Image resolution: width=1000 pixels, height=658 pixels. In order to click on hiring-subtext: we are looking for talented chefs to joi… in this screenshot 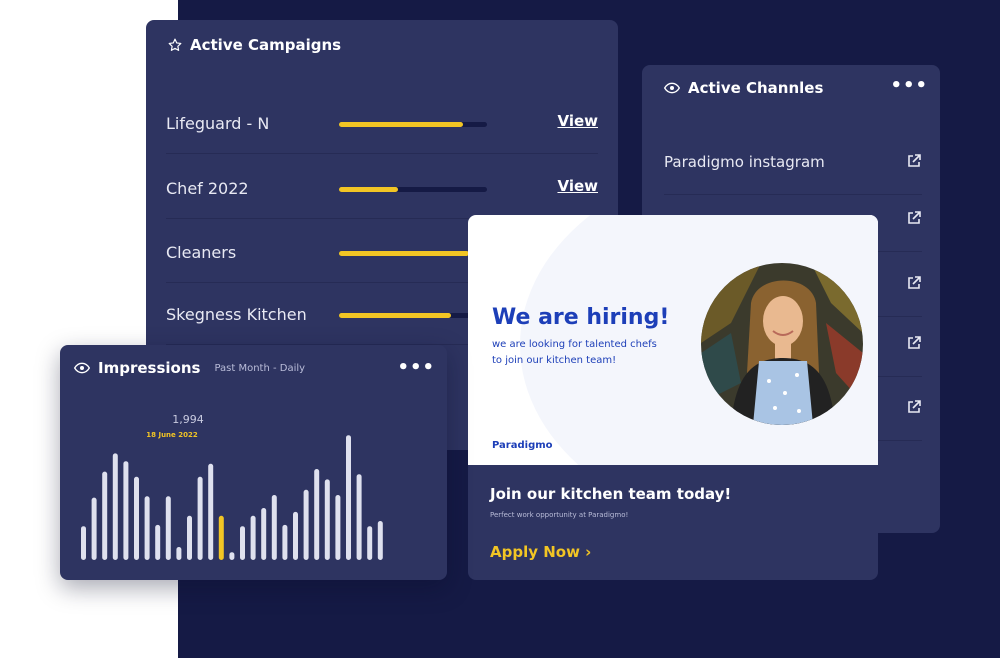, I will do `click(574, 352)`.